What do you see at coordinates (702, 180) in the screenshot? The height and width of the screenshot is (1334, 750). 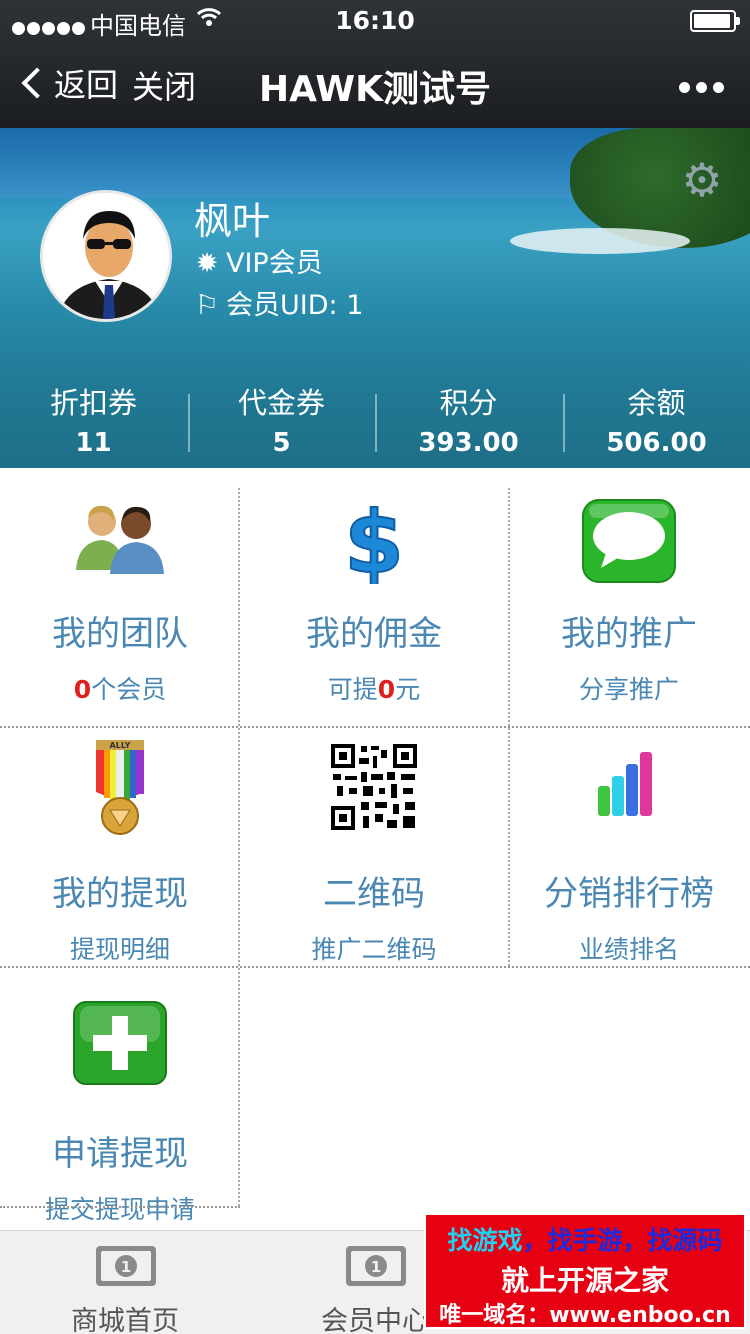 I see `gear-icon: ⚙` at bounding box center [702, 180].